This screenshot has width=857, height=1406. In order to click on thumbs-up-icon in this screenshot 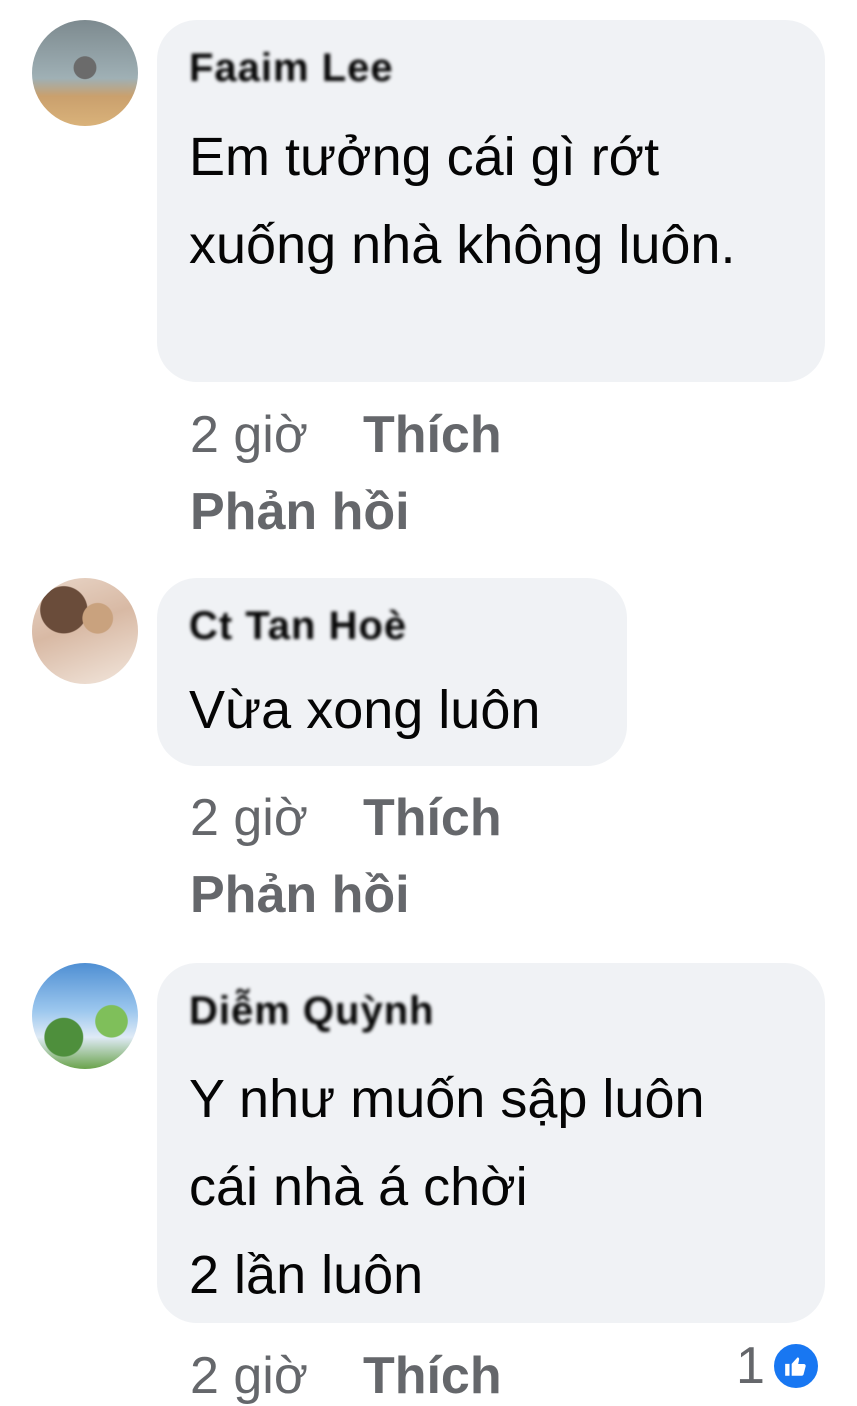, I will do `click(795, 1366)`.